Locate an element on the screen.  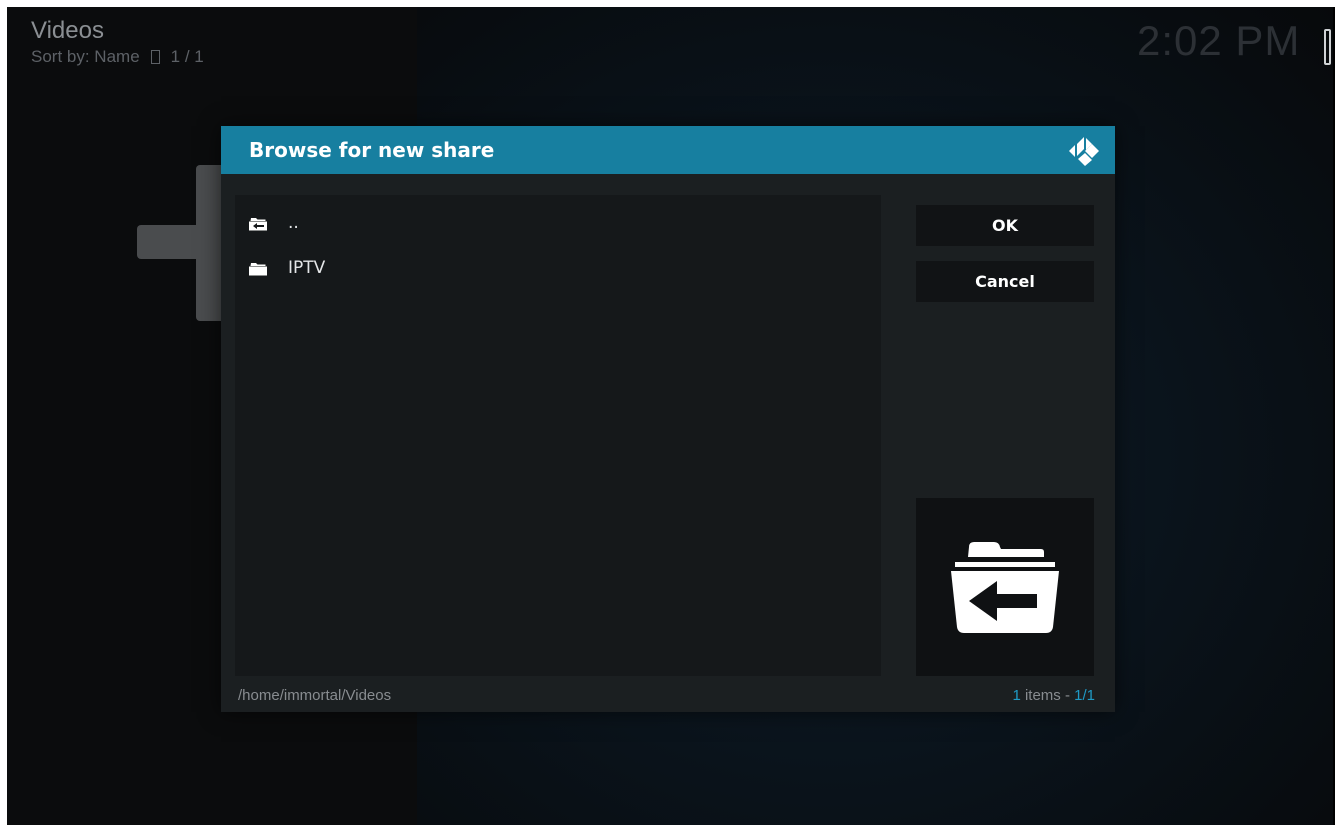
item-thumbnail is located at coordinates (1005, 587).